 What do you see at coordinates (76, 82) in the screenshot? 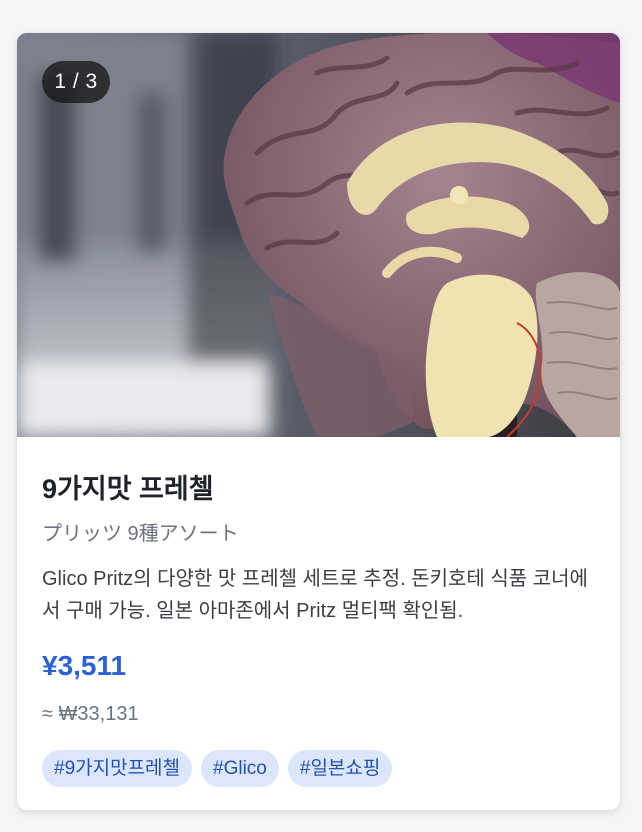
I see `image-counter-badge: 1 / 3` at bounding box center [76, 82].